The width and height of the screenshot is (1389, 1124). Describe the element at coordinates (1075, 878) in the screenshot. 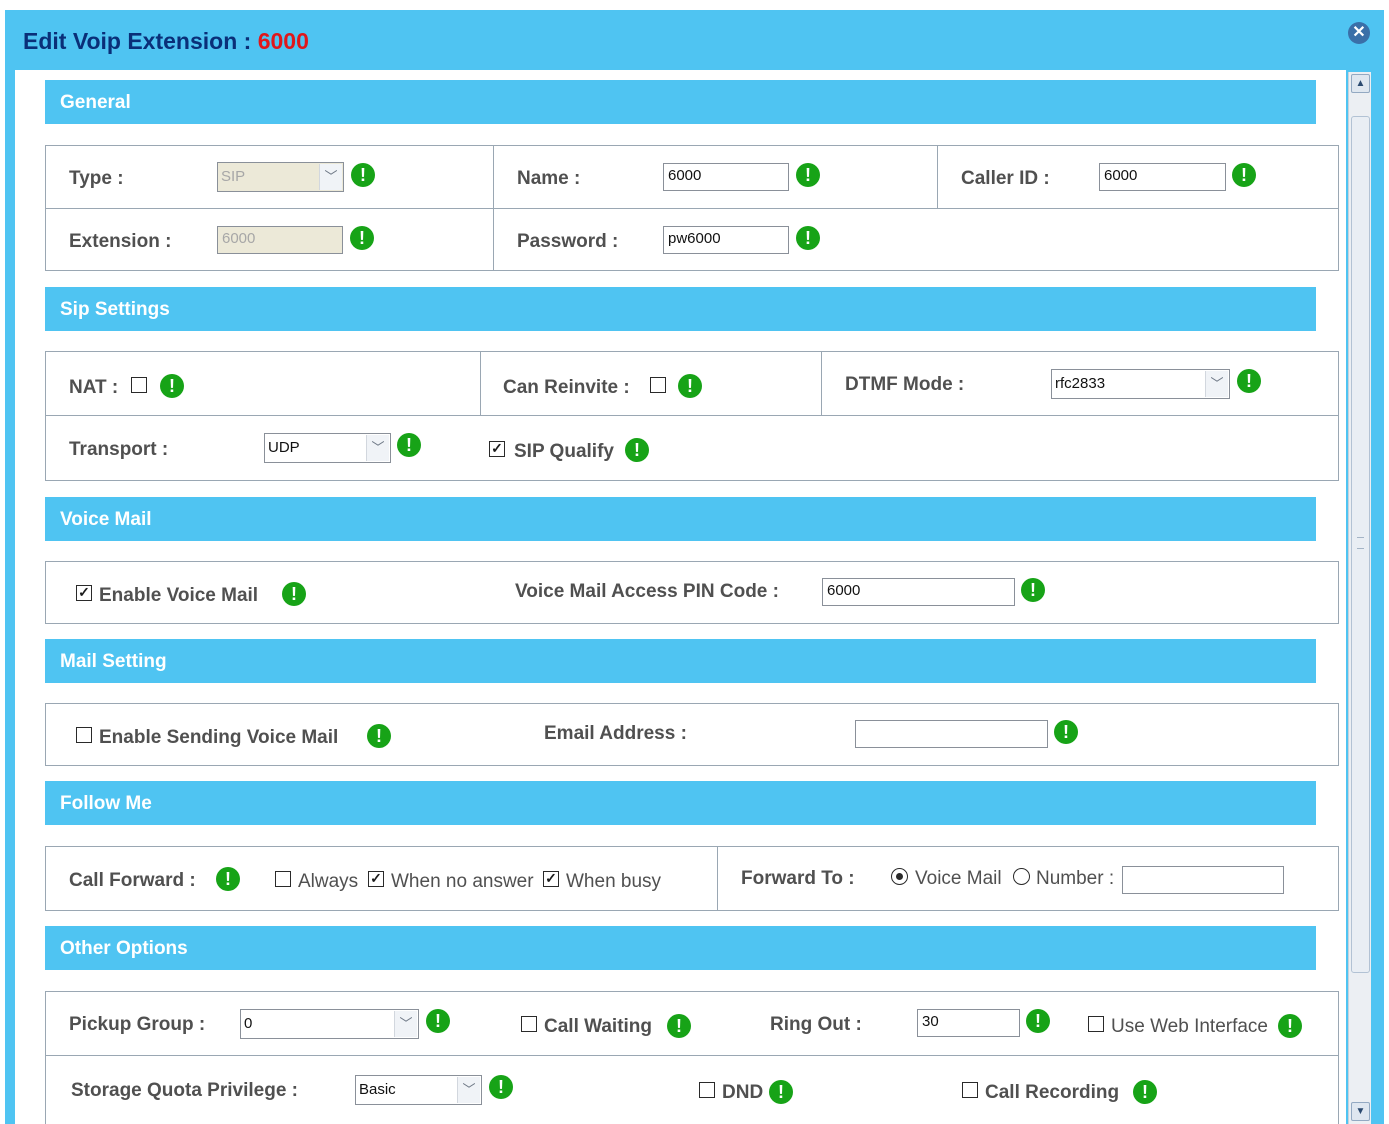

I see `number-option-label: Number :` at that location.